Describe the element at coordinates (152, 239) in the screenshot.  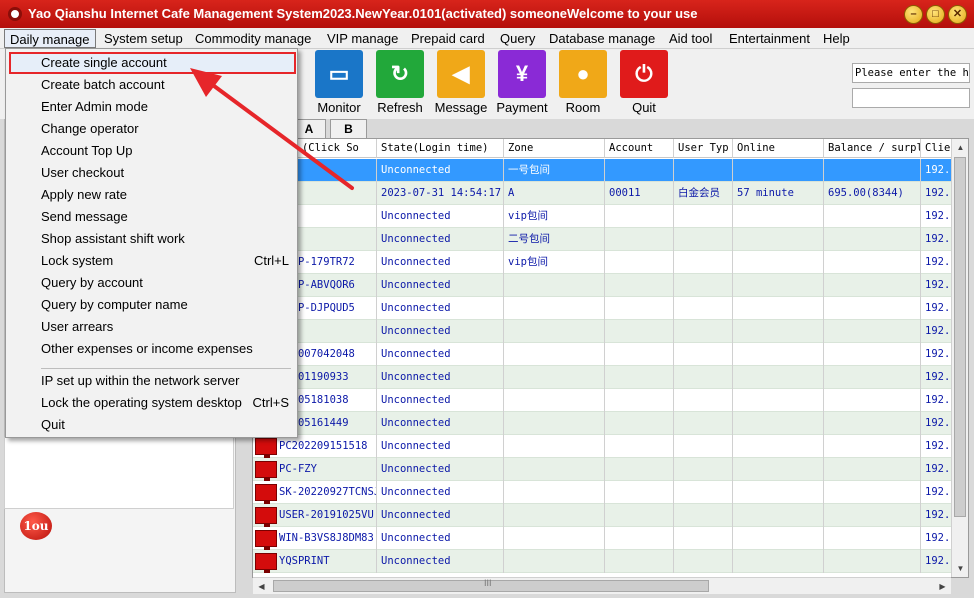
I see `menu-shift-work: Shop assistant shift work` at that location.